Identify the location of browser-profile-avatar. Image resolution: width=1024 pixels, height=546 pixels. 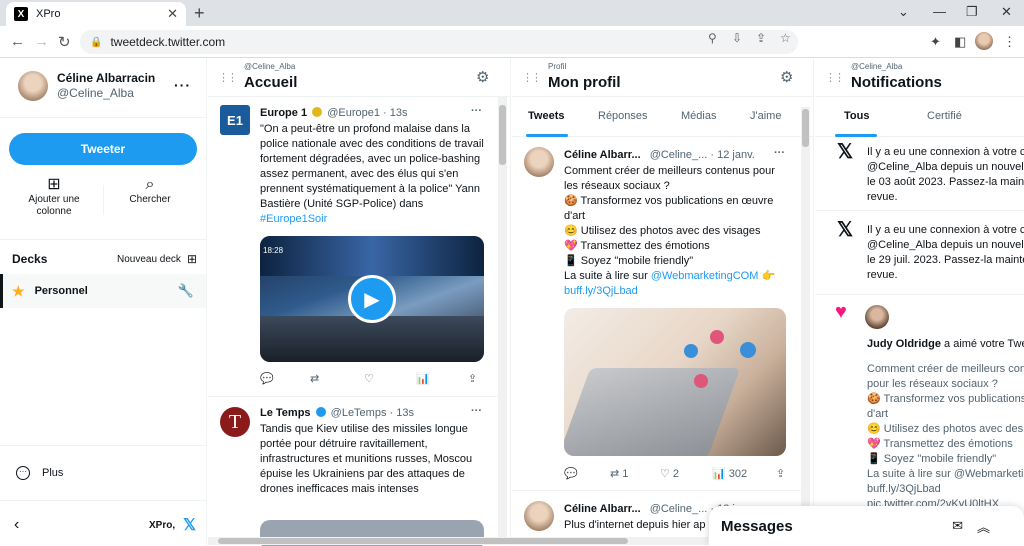
(984, 41).